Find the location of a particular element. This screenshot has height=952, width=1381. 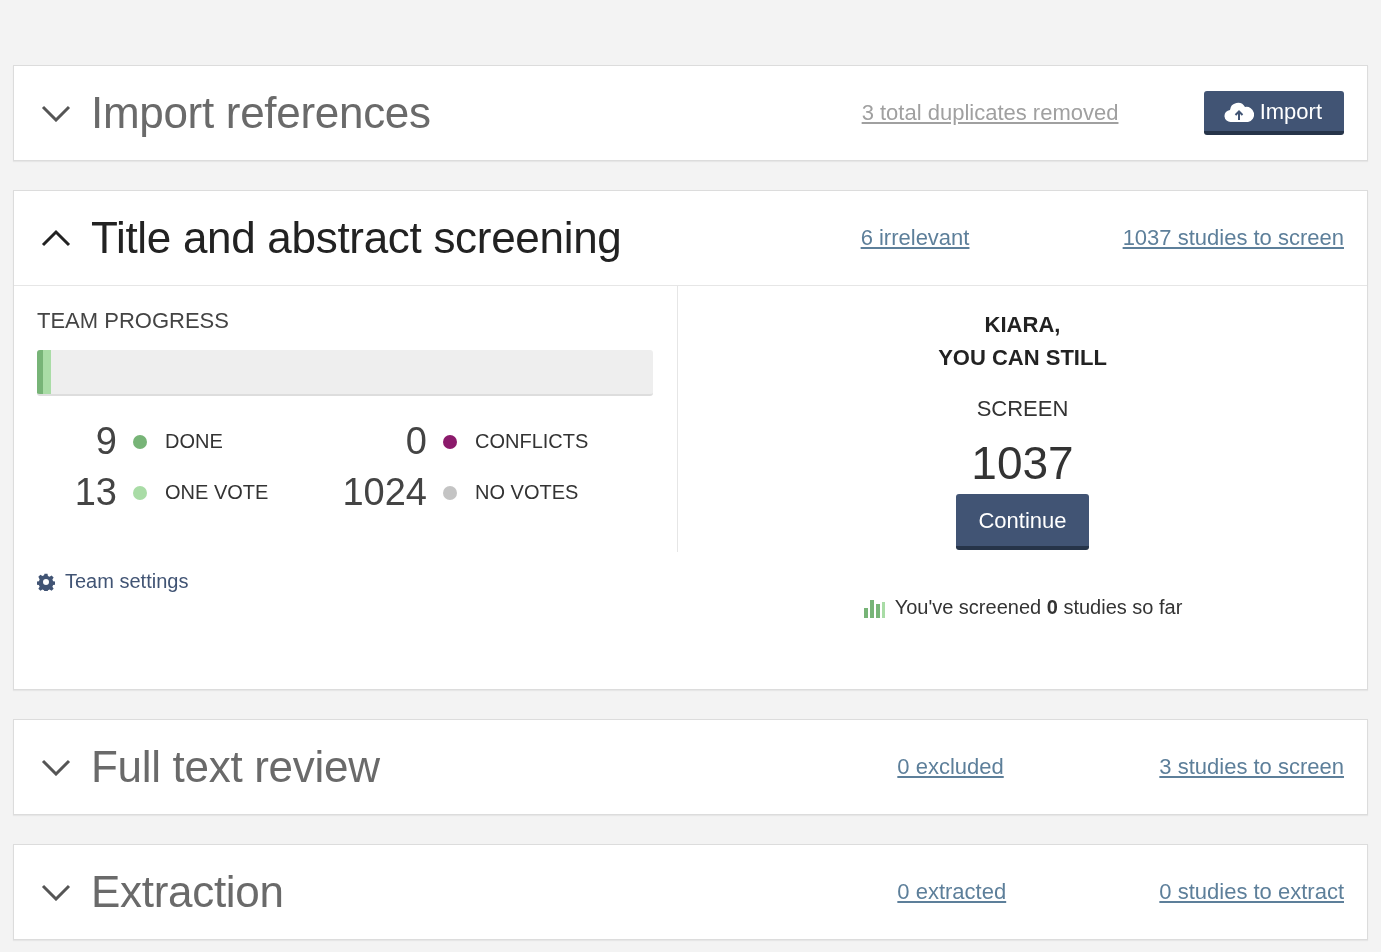

stat-count: 0 is located at coordinates (415, 441).